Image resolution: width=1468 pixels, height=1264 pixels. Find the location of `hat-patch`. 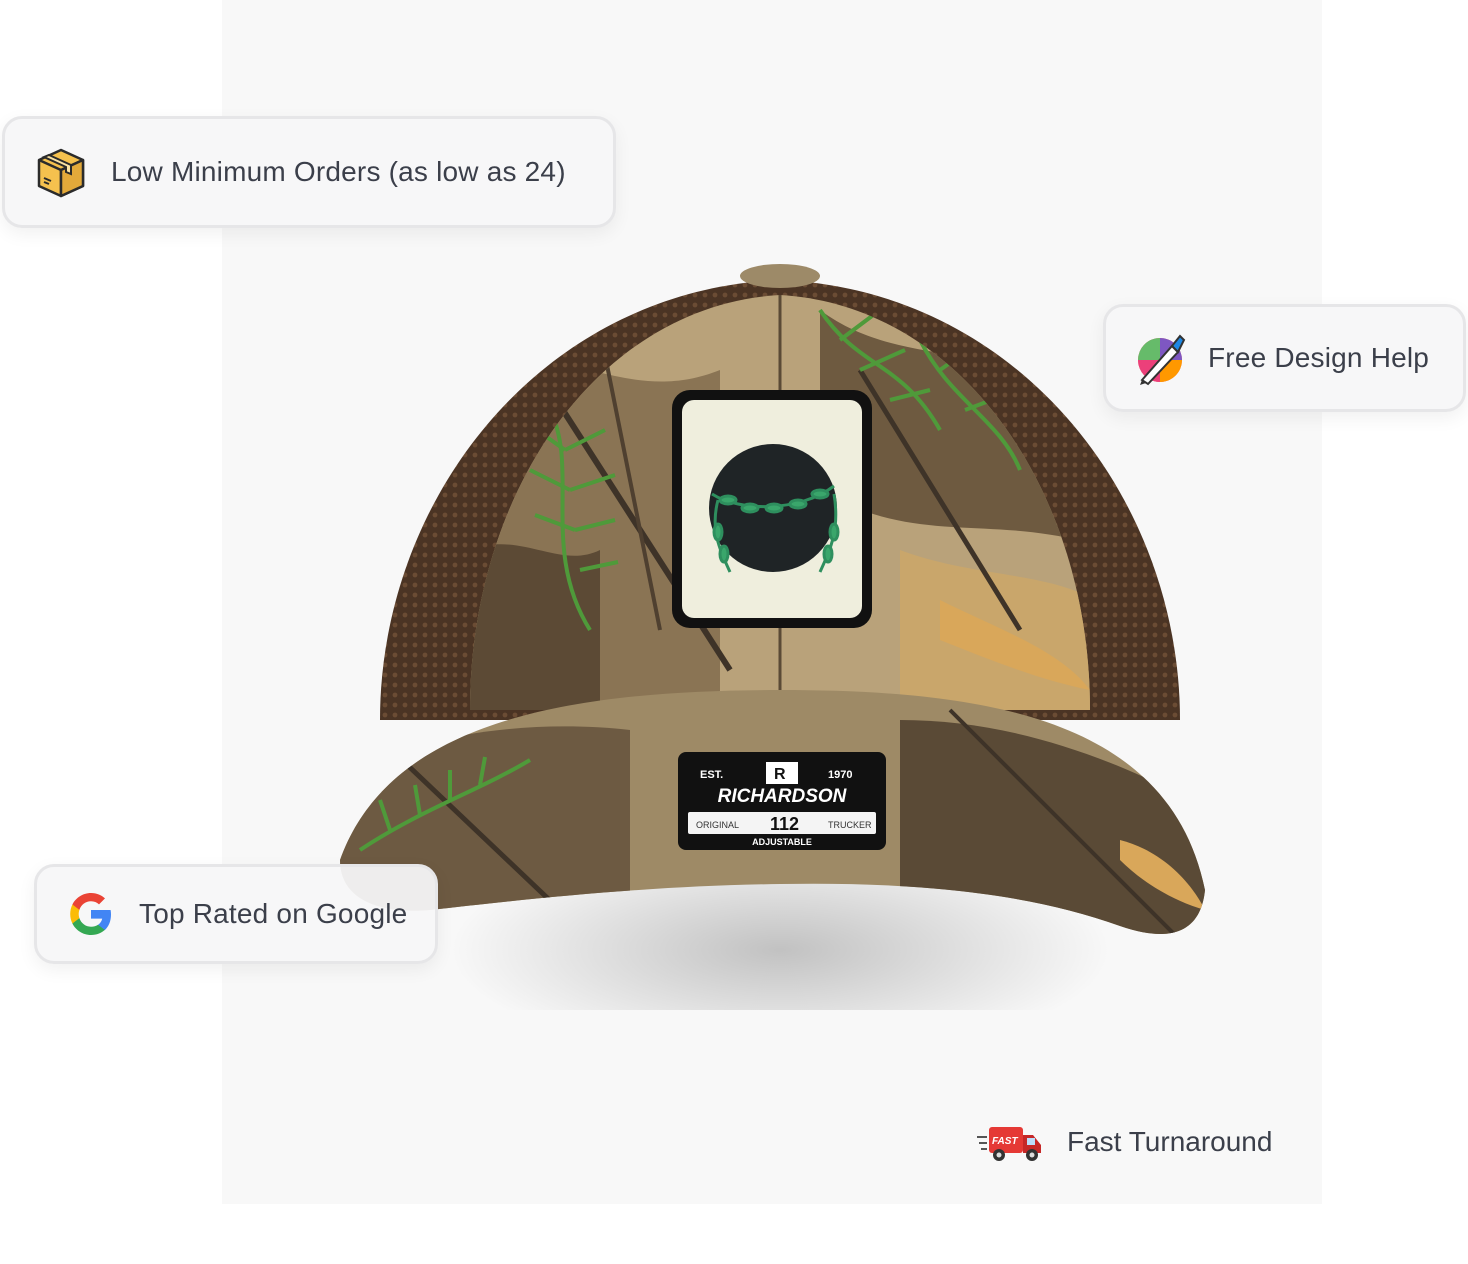

hat-patch is located at coordinates (772, 509).